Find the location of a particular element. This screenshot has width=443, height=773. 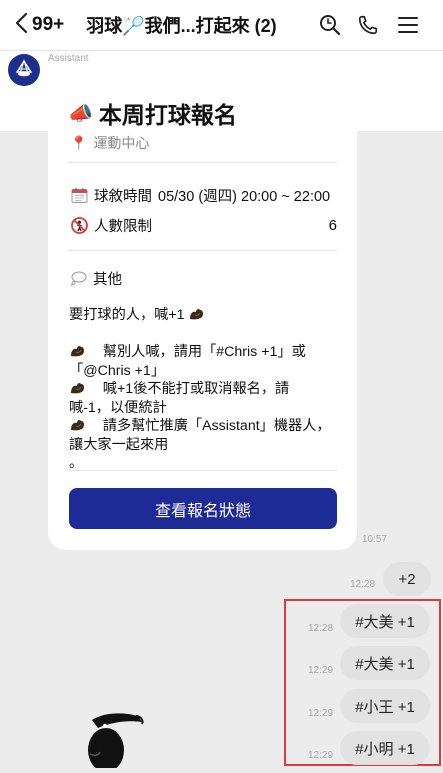

limit-row: 人數限制 6 is located at coordinates (203, 225).